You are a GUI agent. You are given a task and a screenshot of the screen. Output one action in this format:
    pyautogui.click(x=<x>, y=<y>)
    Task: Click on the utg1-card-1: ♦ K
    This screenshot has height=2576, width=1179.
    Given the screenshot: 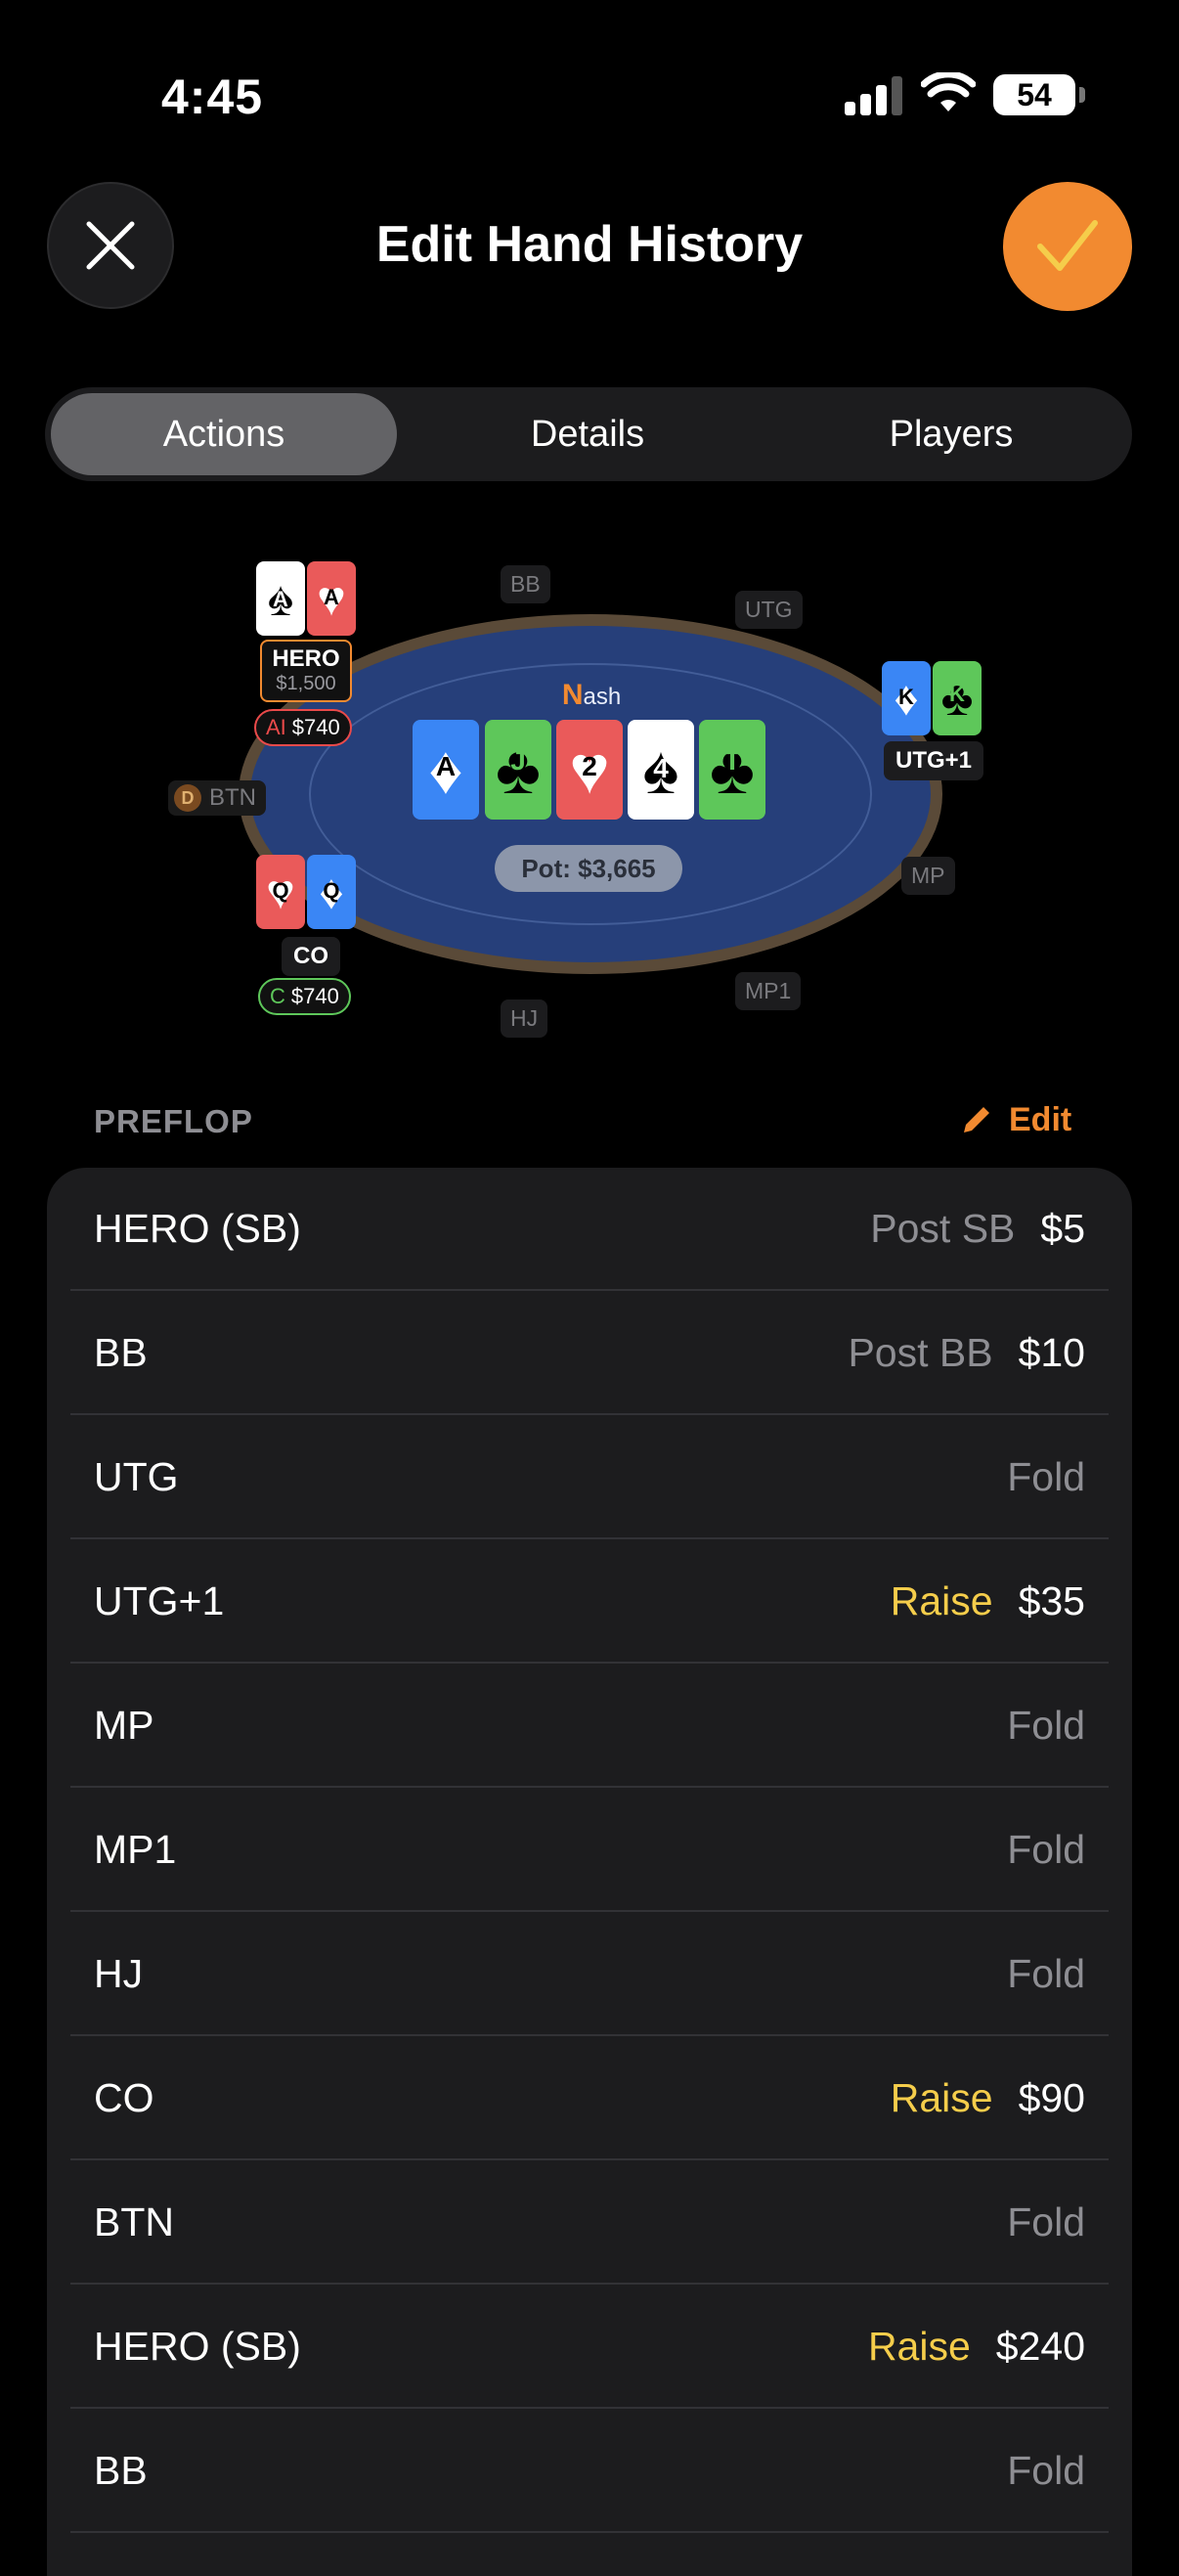 What is the action you would take?
    pyautogui.click(x=906, y=698)
    